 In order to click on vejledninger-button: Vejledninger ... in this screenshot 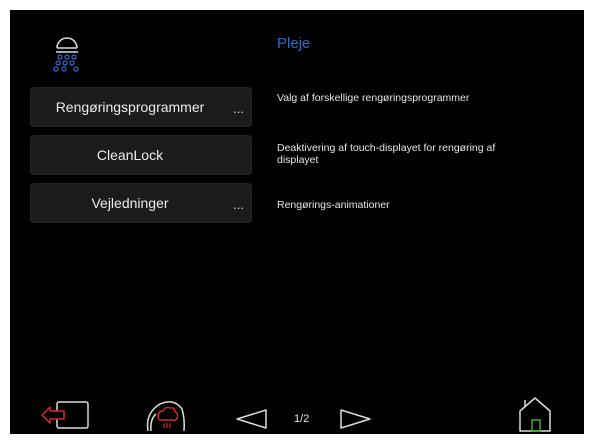, I will do `click(141, 203)`.